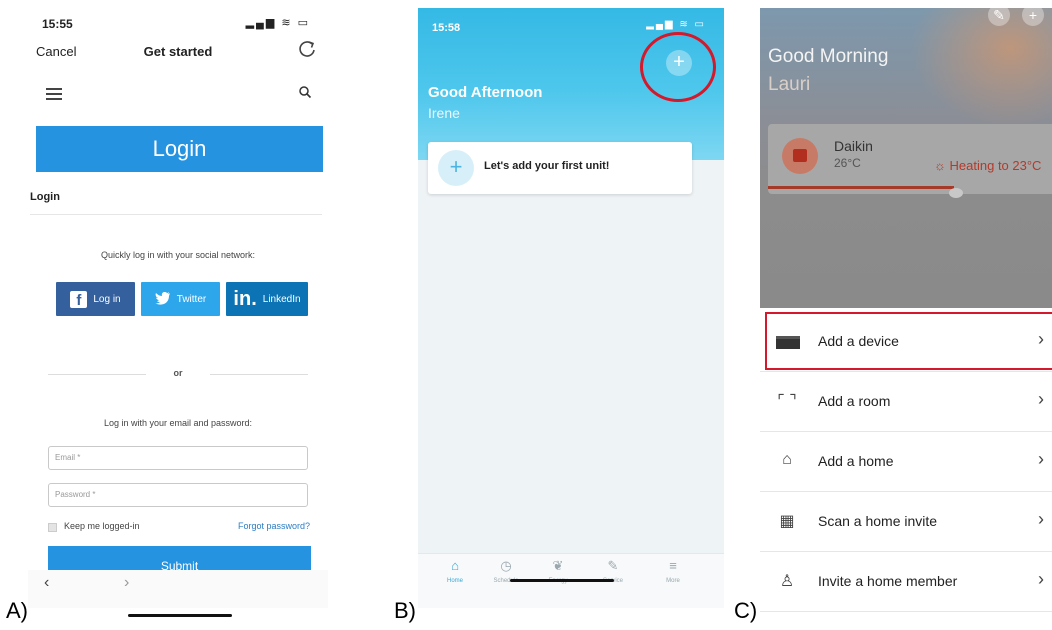  Describe the element at coordinates (52, 527) in the screenshot. I see `keep-logged-in-checkbox` at that location.